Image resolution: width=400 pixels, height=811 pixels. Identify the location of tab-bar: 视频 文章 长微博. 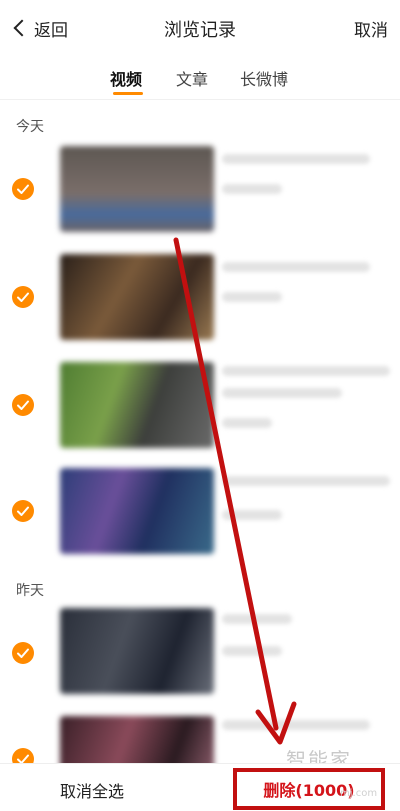
(200, 78).